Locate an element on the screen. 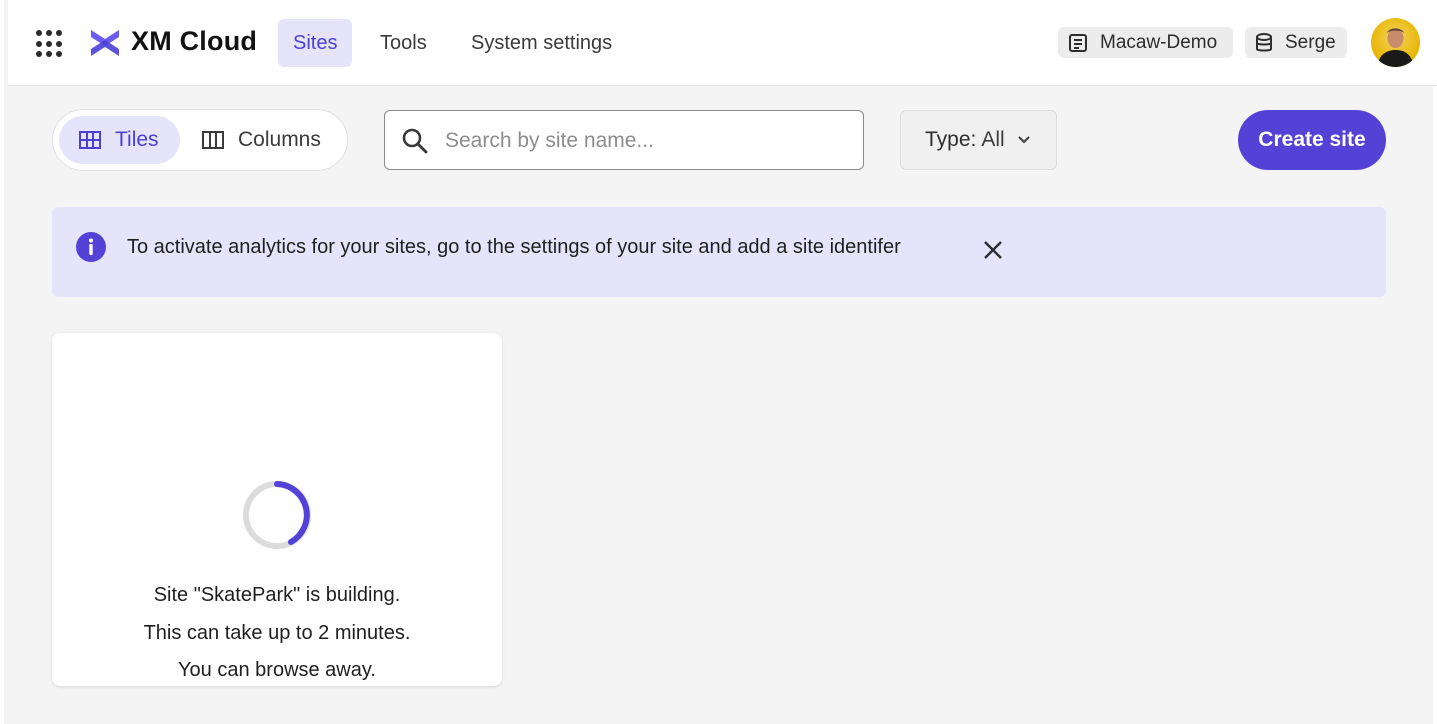 The height and width of the screenshot is (724, 1437). project-selector: Macaw-Demo is located at coordinates (1145, 42).